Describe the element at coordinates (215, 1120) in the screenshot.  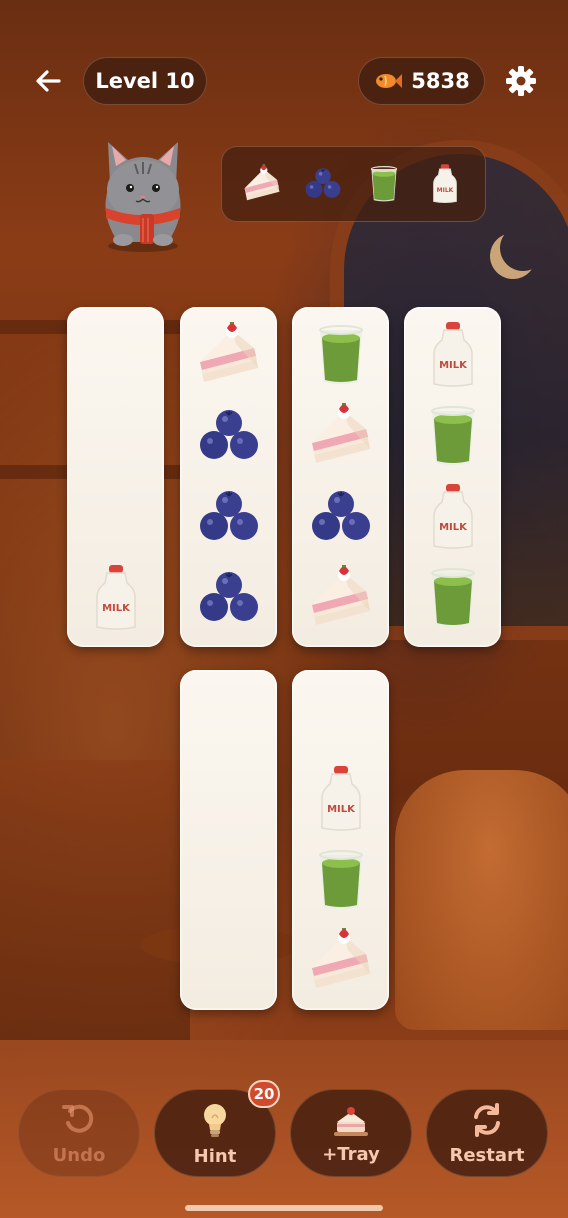
I see `lightbulb-icon` at that location.